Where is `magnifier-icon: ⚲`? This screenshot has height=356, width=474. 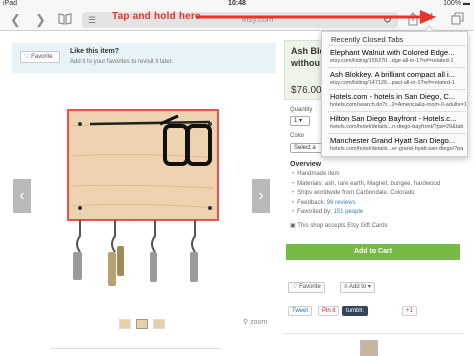
magnifier-icon: ⚲ is located at coordinates (246, 322).